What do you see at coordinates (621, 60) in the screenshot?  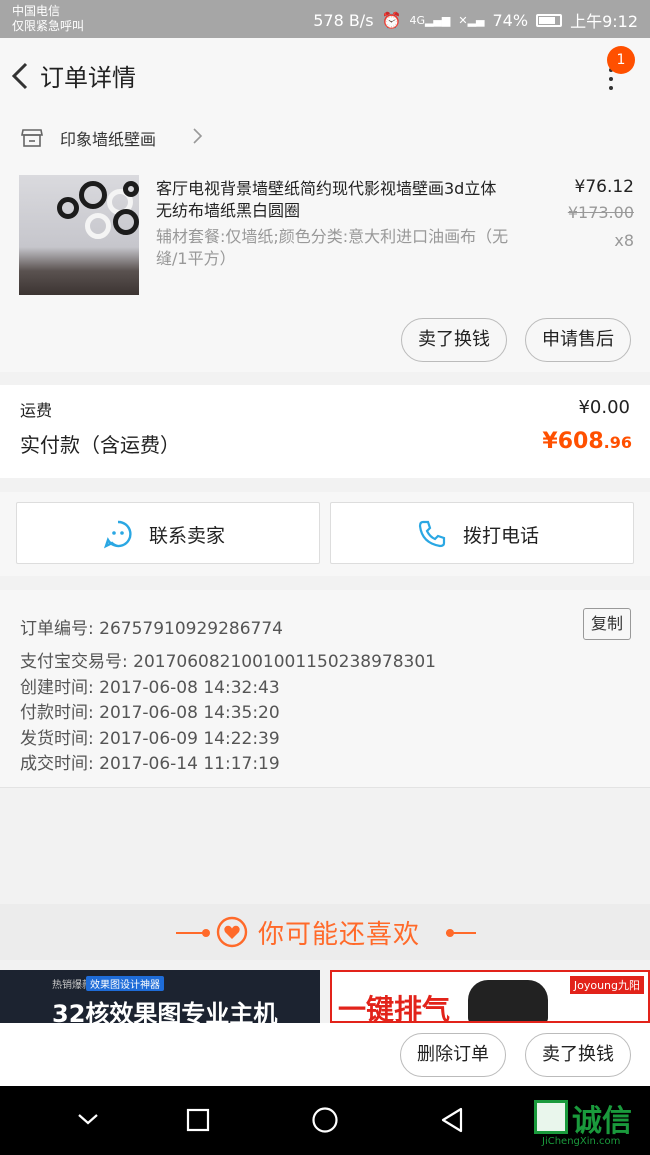 I see `notification-badge: 1` at bounding box center [621, 60].